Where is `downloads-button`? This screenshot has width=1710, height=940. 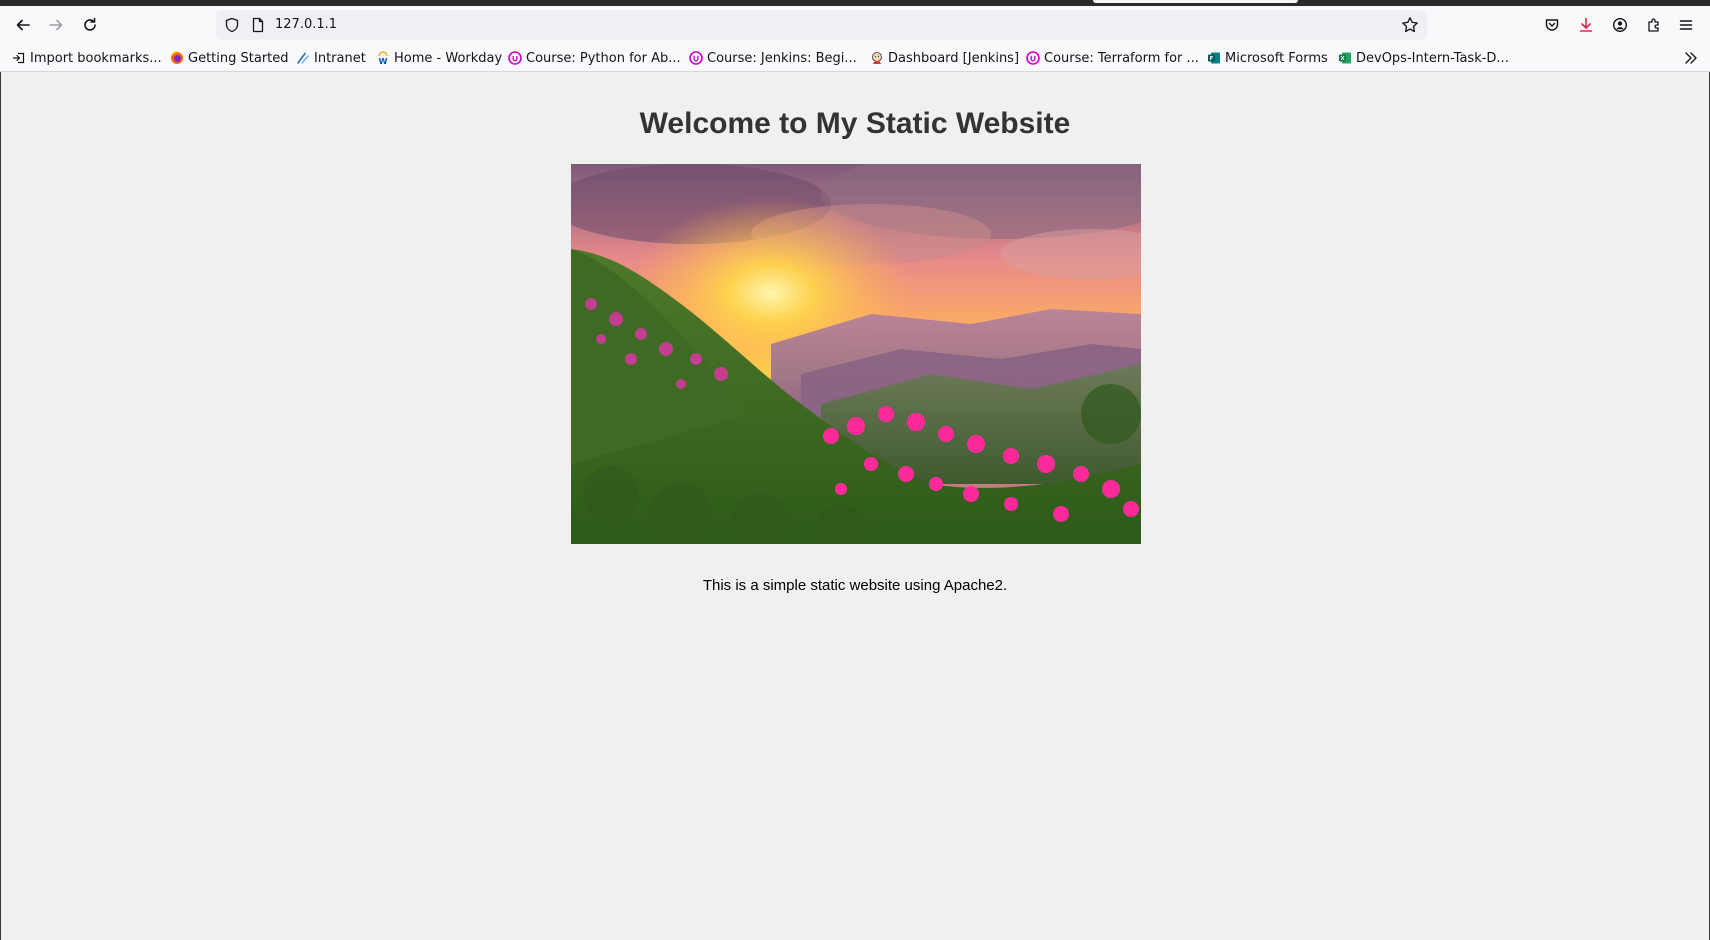 downloads-button is located at coordinates (1586, 25).